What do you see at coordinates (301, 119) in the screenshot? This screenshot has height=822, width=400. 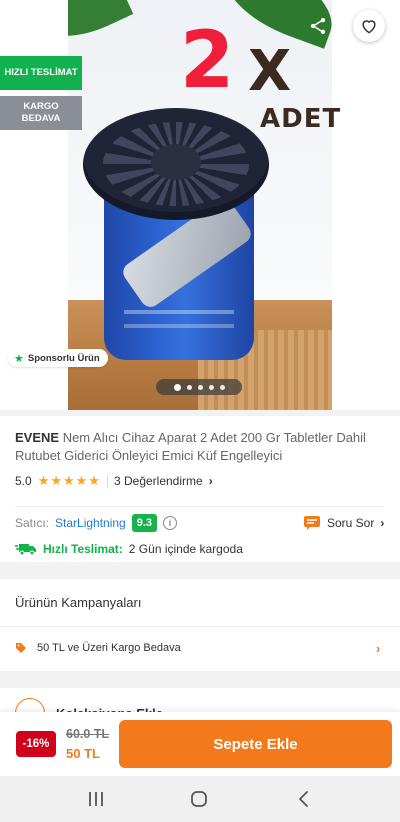 I see `promo-word: ADET` at bounding box center [301, 119].